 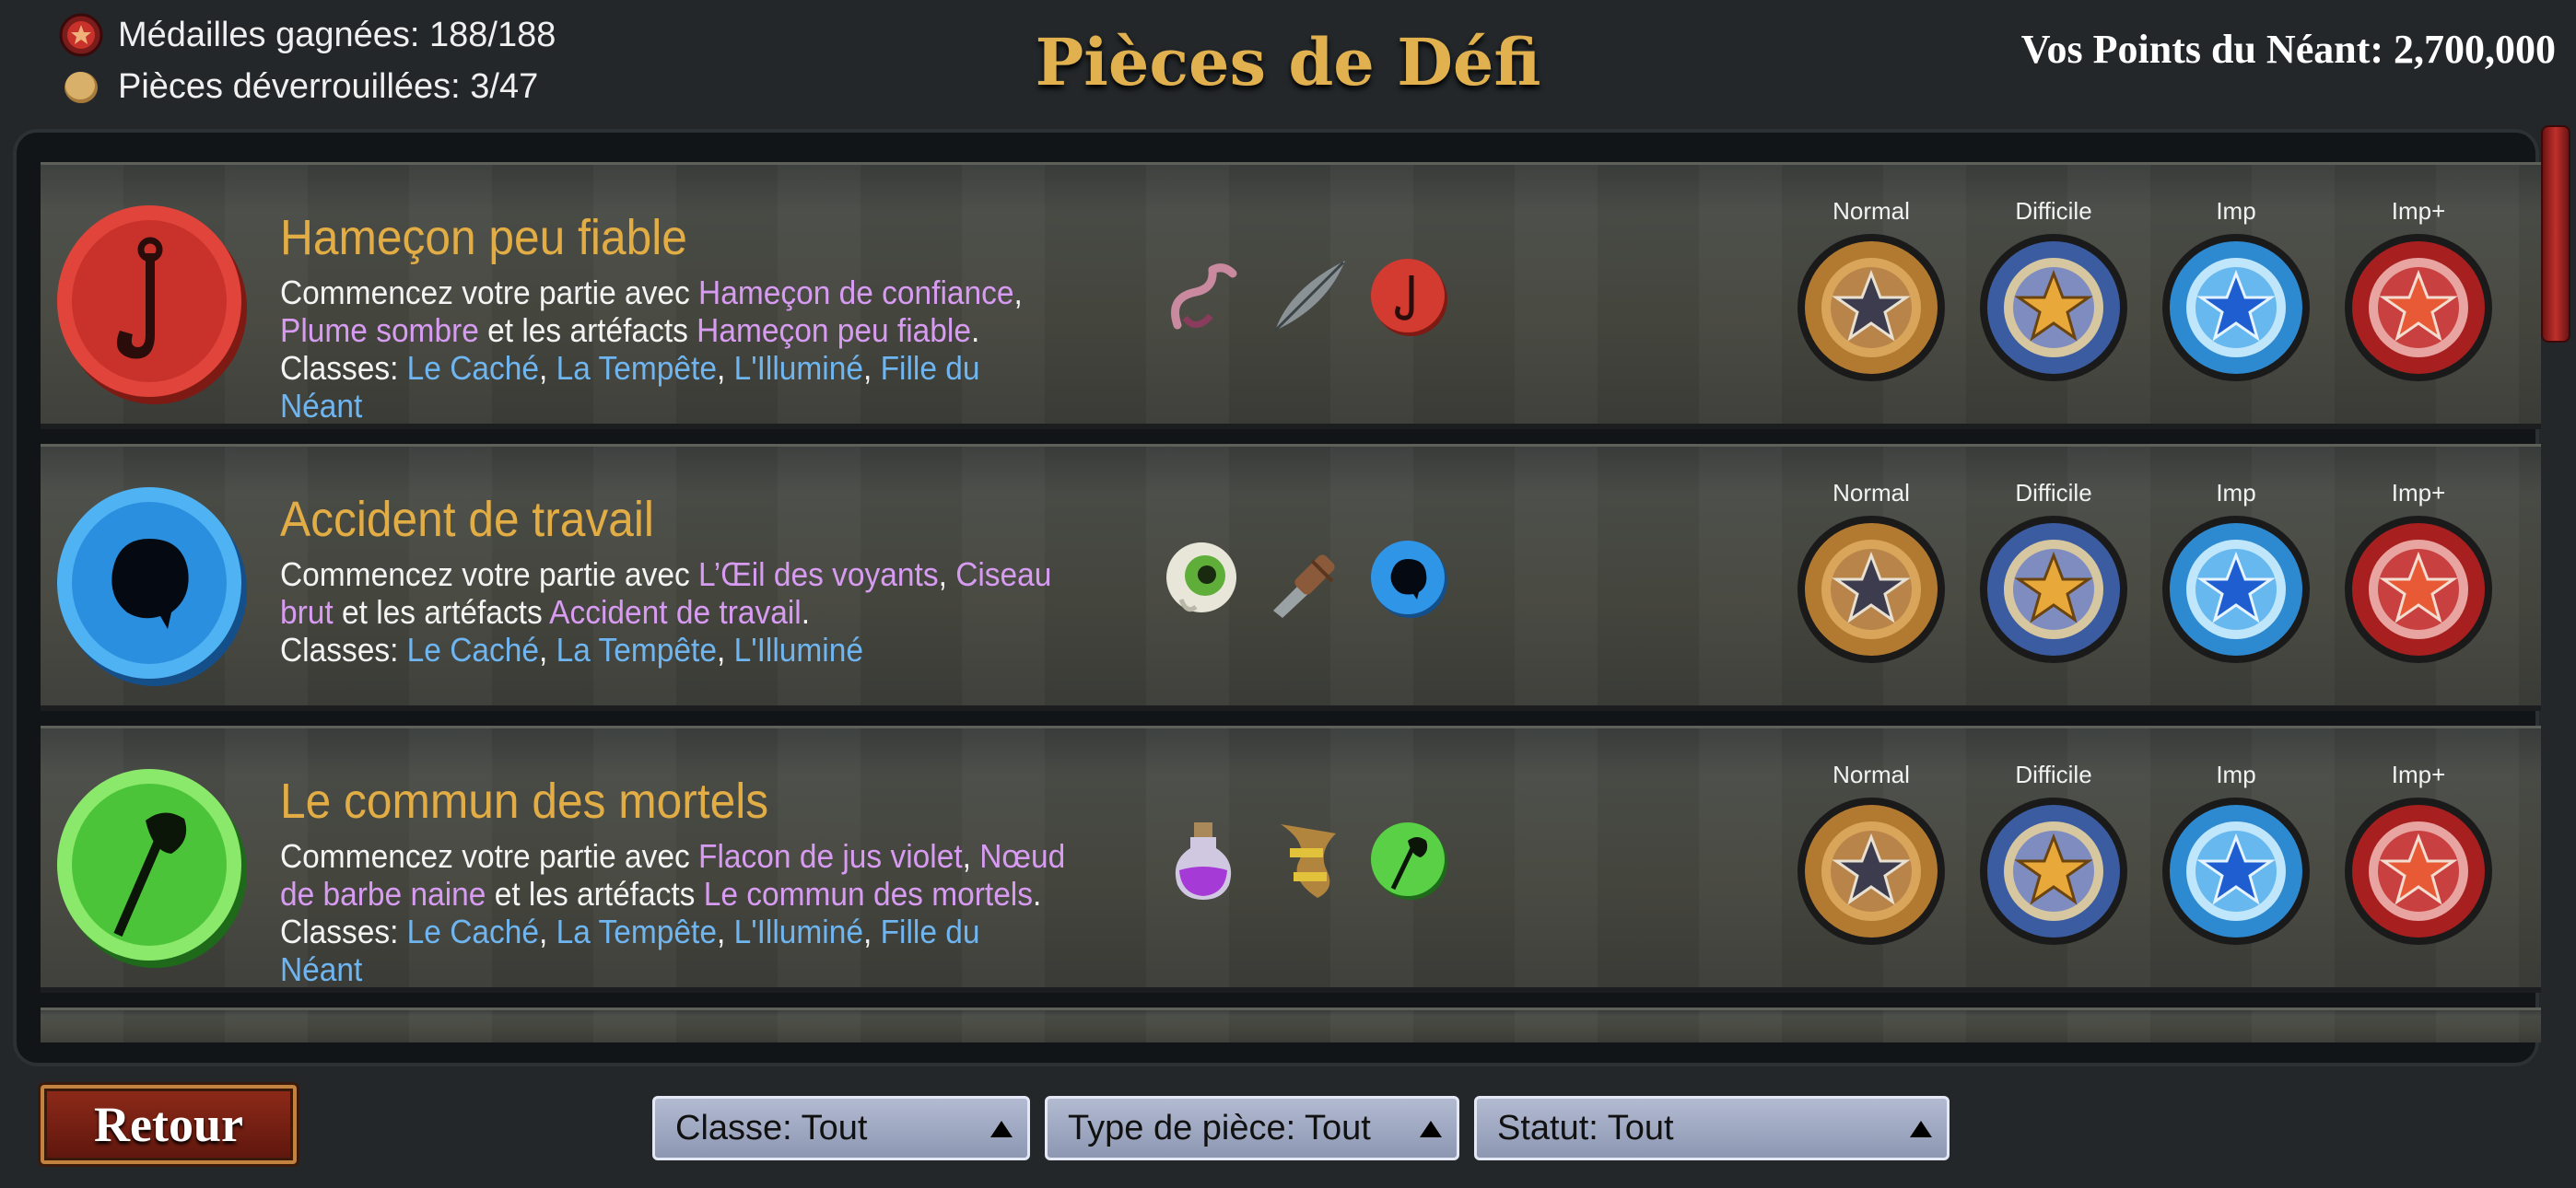 What do you see at coordinates (152, 302) in the screenshot?
I see `hook-coin-icon` at bounding box center [152, 302].